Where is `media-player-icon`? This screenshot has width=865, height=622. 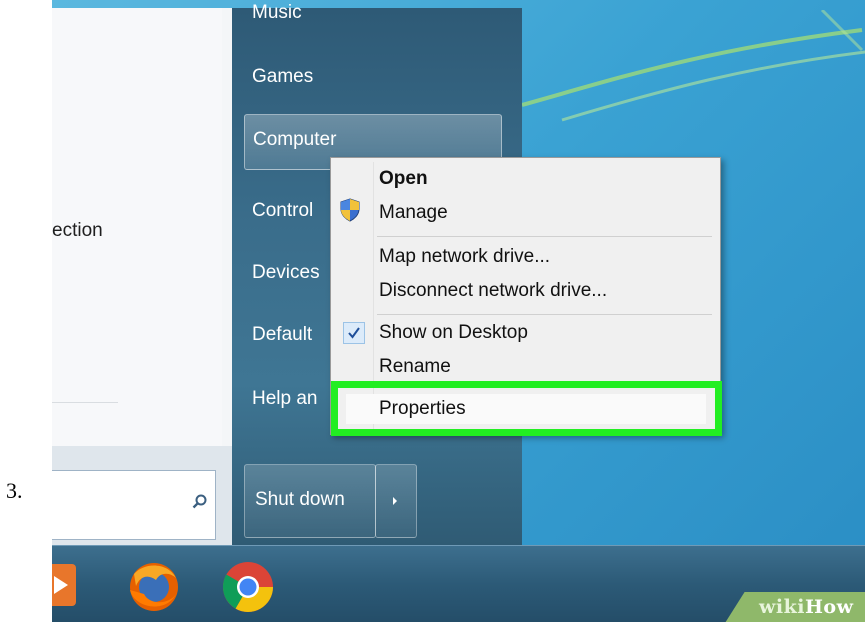 media-player-icon is located at coordinates (66, 585).